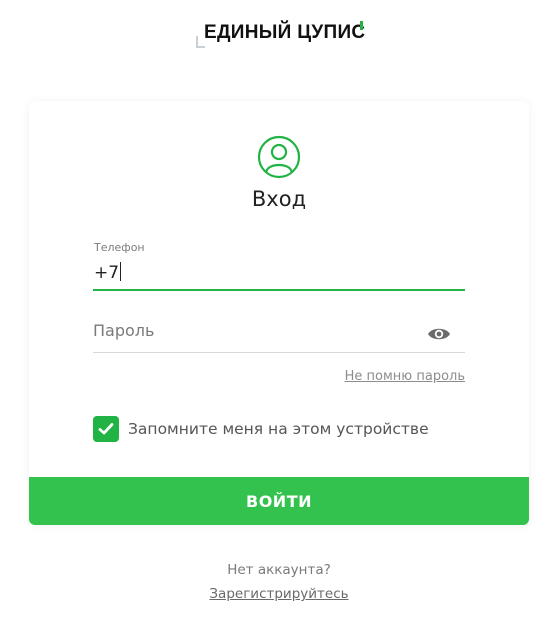  What do you see at coordinates (439, 334) in the screenshot?
I see `eye-icon` at bounding box center [439, 334].